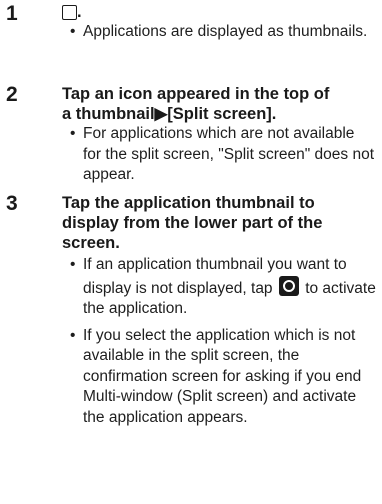 Image resolution: width=382 pixels, height=504 pixels. Describe the element at coordinates (212, 12) in the screenshot. I see `step-title: .` at that location.